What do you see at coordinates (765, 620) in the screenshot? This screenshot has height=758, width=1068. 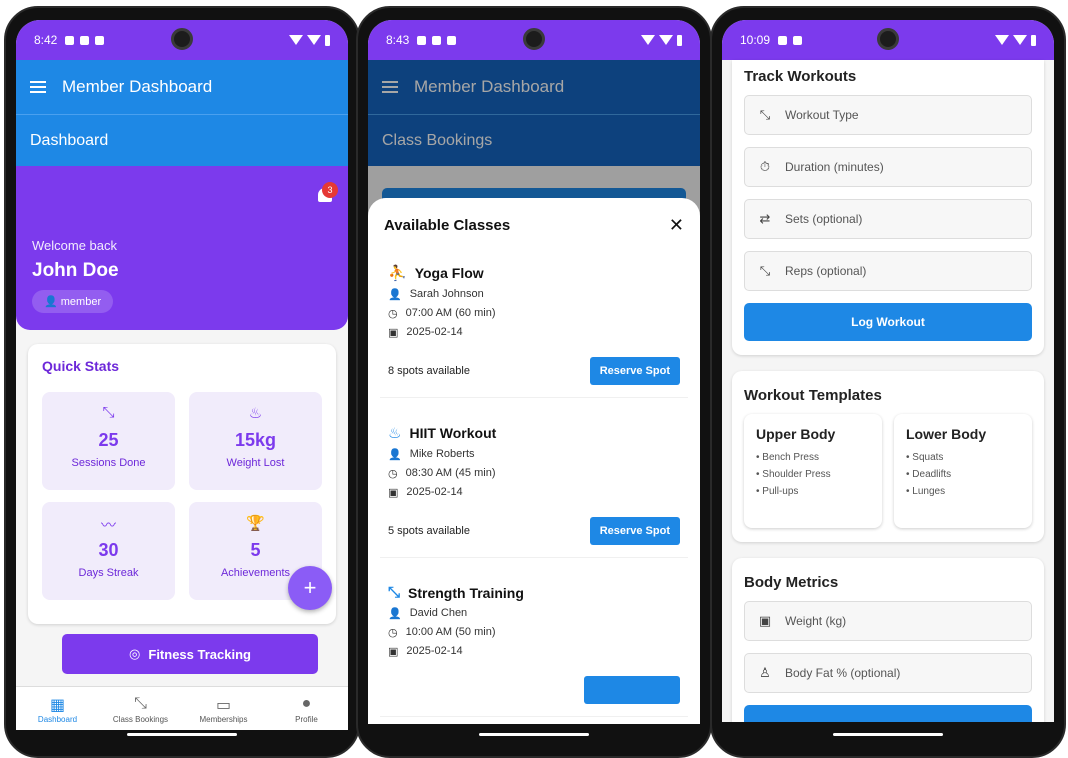 I see `scale-icon: ▣` at bounding box center [765, 620].